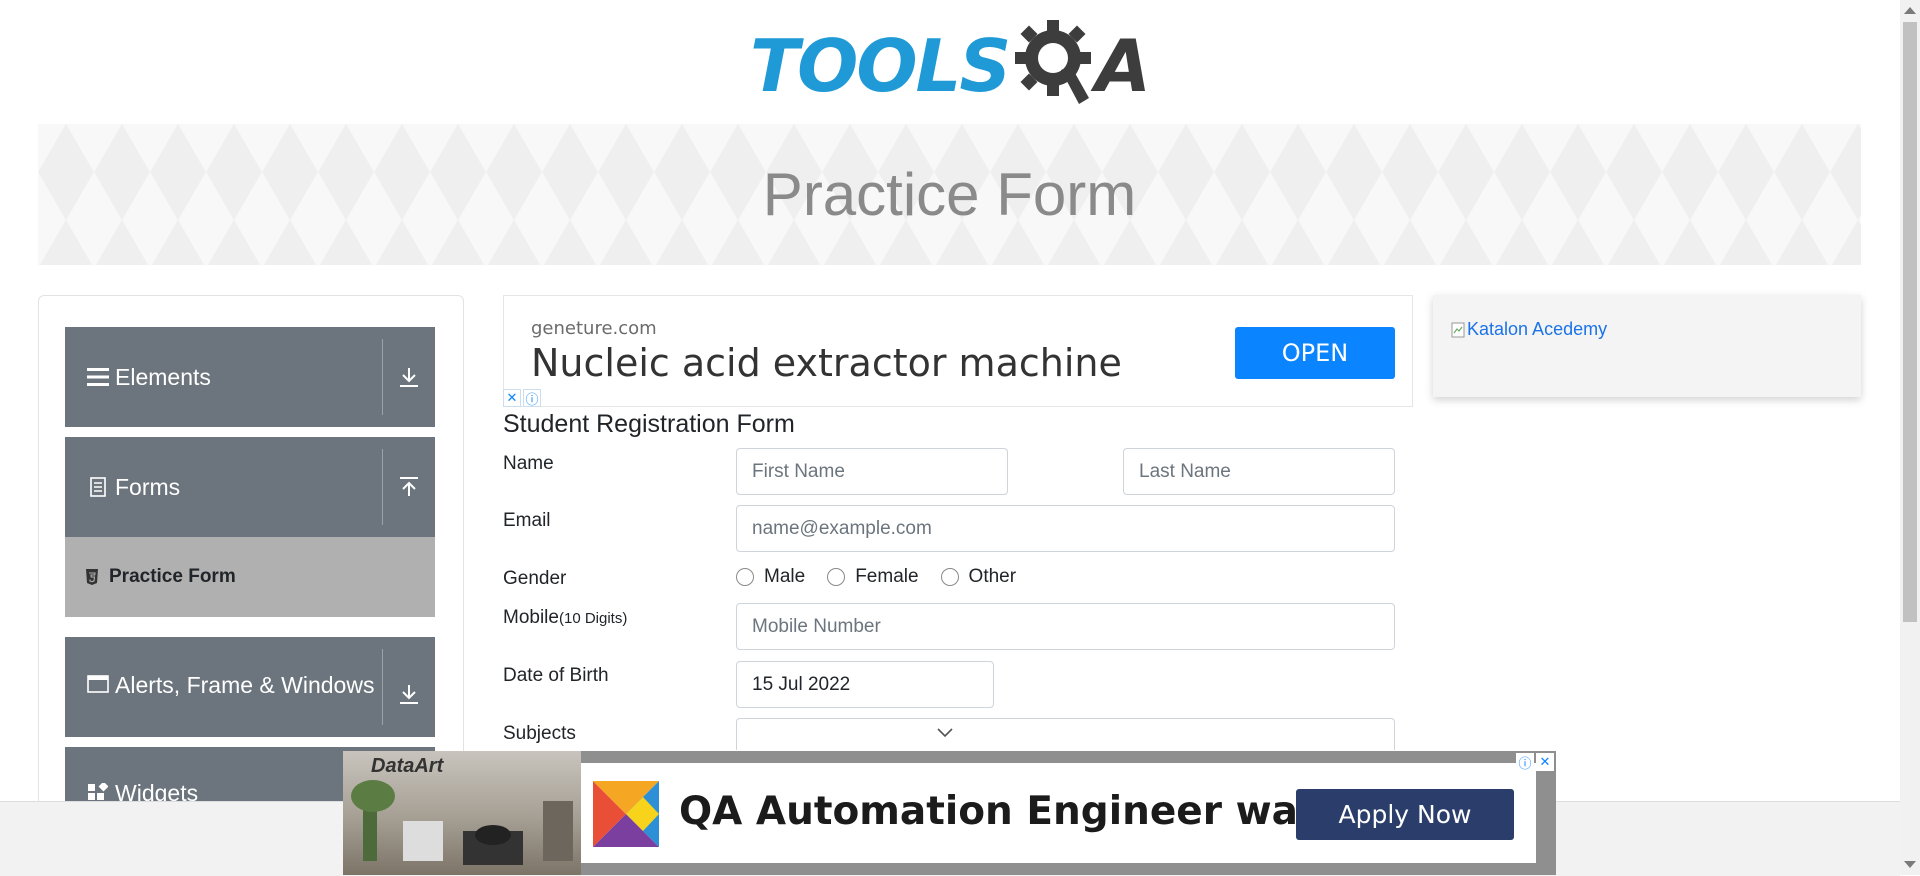 The height and width of the screenshot is (876, 1920). I want to click on radio-label: Other, so click(992, 576).